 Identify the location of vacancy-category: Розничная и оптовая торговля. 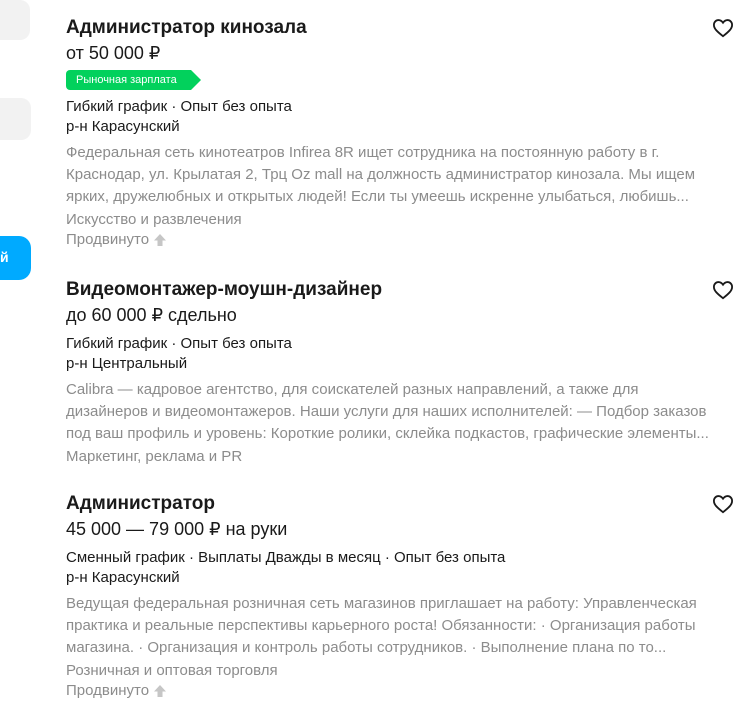
(172, 670).